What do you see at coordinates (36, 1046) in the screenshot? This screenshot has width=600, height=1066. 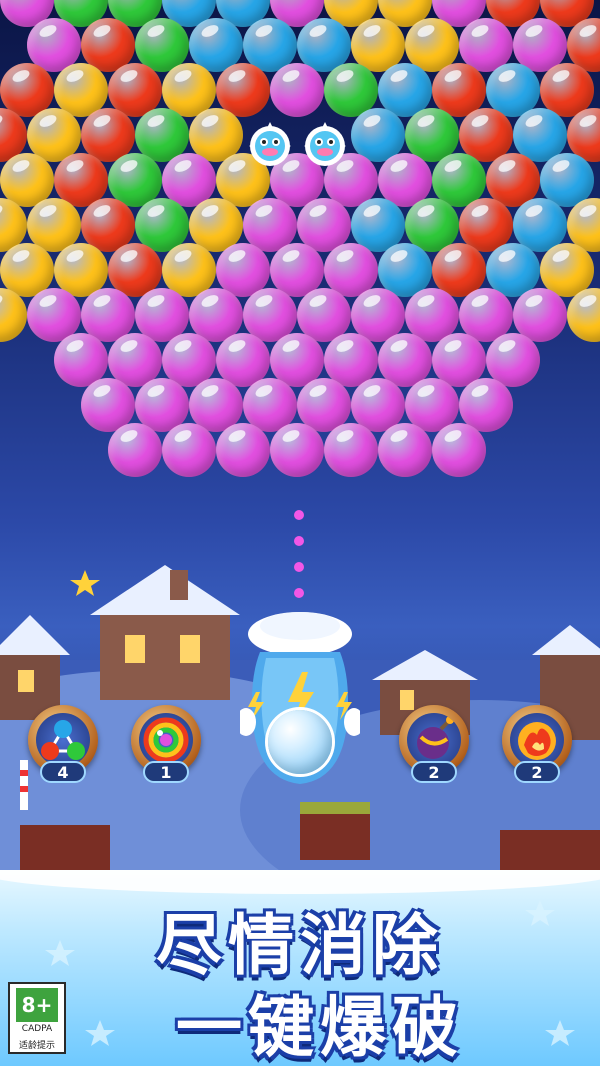 I see `age-rating-tip: 适龄提示` at bounding box center [36, 1046].